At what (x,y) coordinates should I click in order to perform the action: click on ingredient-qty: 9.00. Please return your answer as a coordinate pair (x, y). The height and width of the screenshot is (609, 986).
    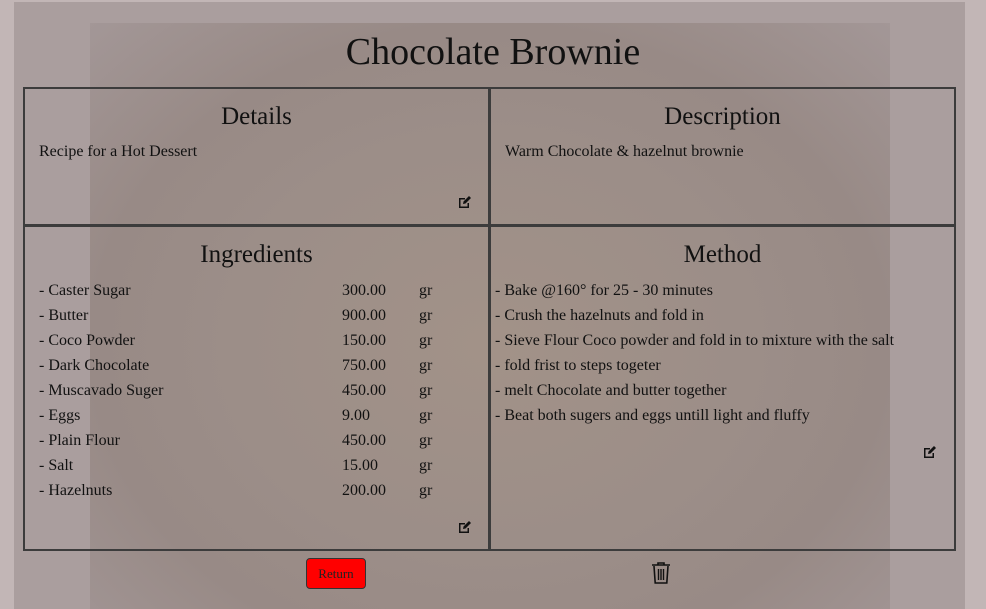
    Looking at the image, I should click on (356, 415).